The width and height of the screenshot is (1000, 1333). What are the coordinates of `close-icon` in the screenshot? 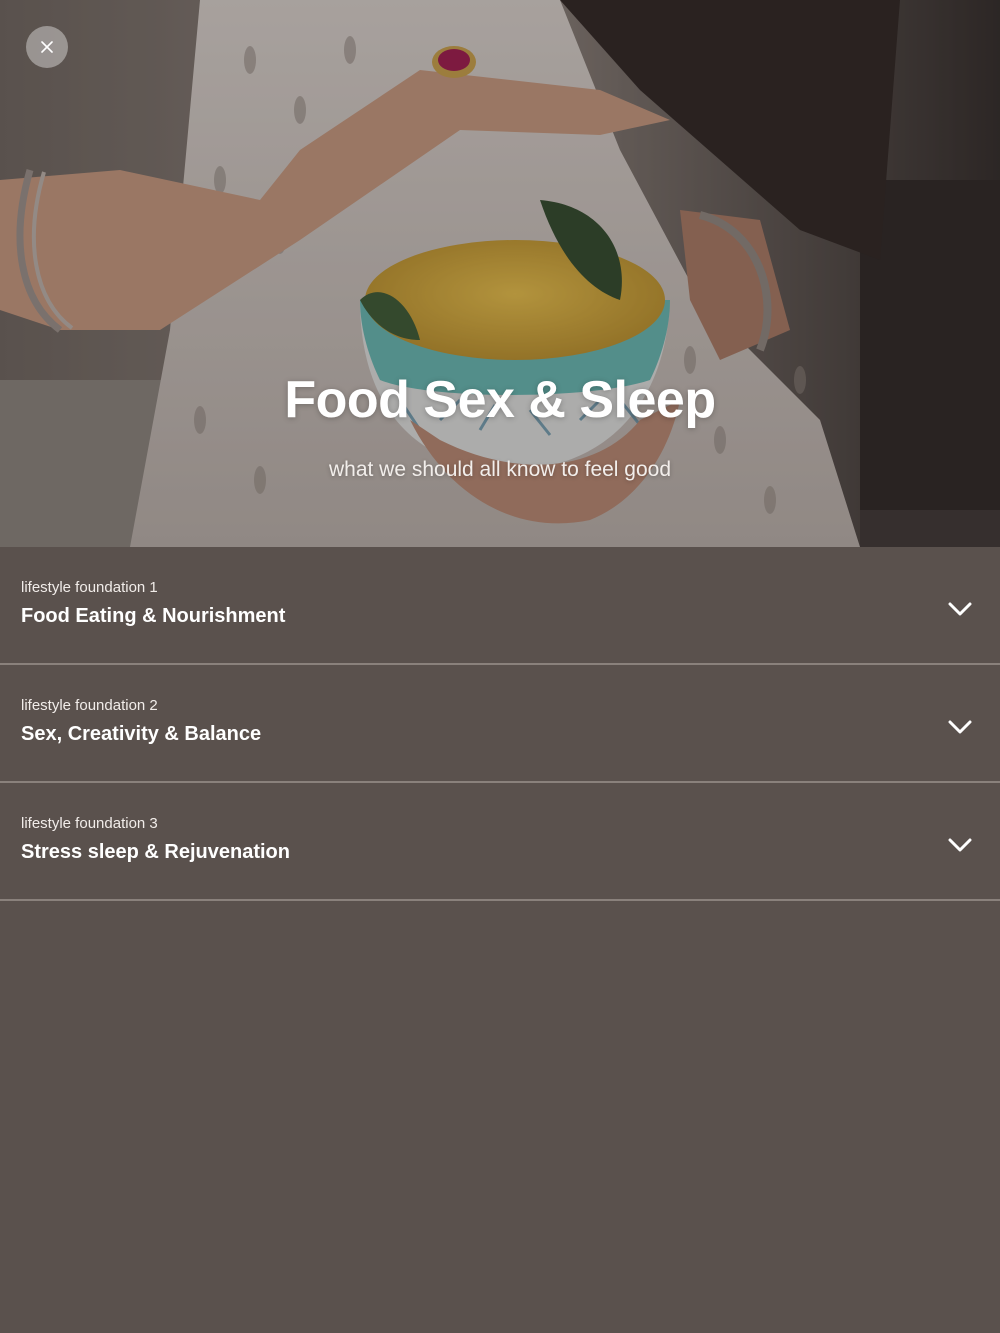 It's located at (47, 47).